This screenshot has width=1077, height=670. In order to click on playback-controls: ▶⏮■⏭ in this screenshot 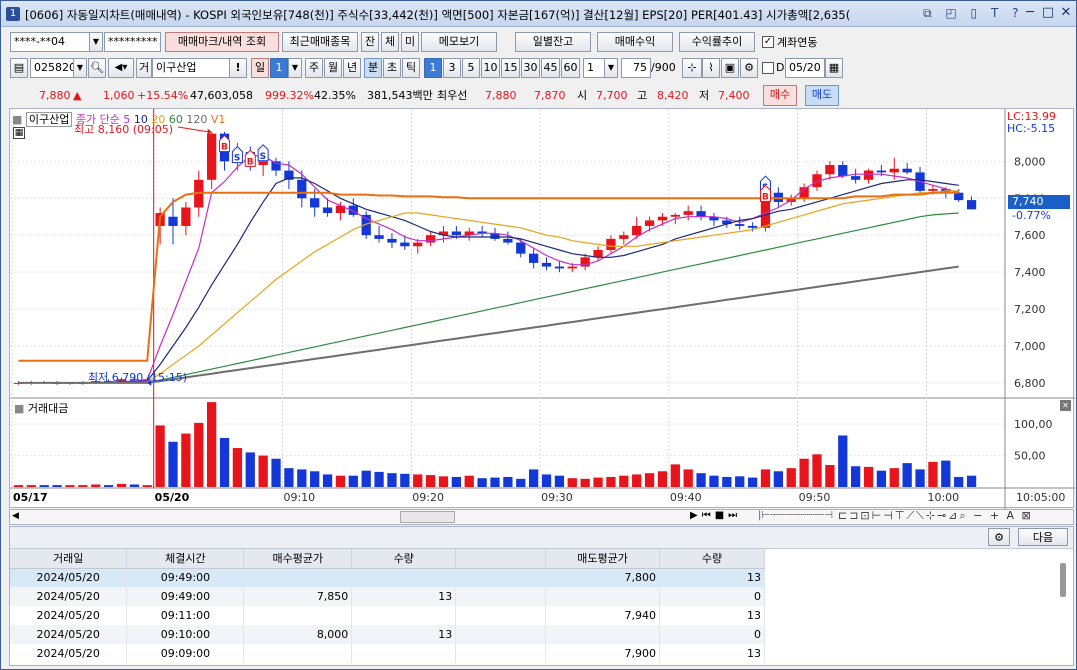, I will do `click(715, 515)`.